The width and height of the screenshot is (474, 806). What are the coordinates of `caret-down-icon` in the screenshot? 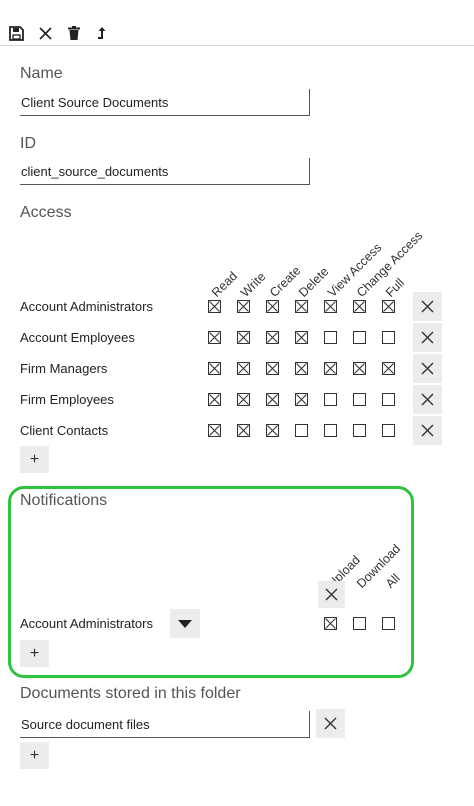 It's located at (185, 623).